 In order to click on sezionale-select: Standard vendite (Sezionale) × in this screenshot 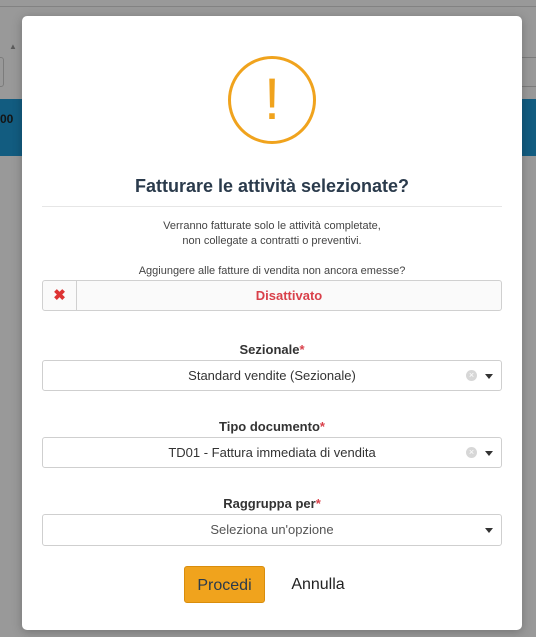, I will do `click(272, 375)`.